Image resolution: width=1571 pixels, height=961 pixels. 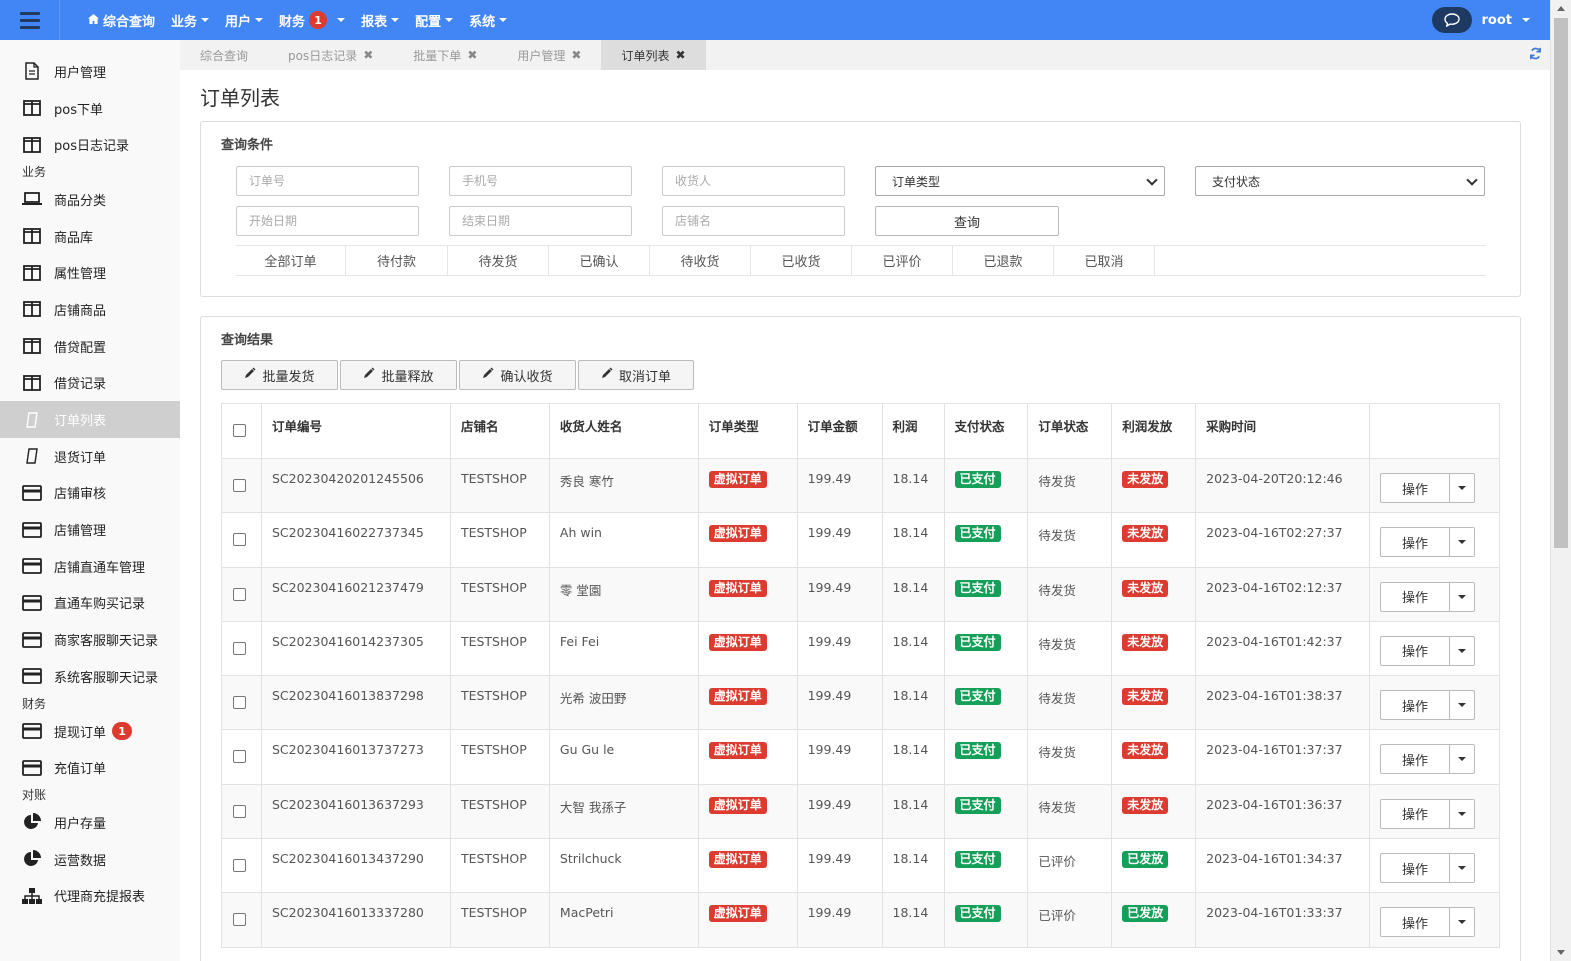 I want to click on sidebar-item-16: 商家客服聊天记录, so click(x=90, y=639).